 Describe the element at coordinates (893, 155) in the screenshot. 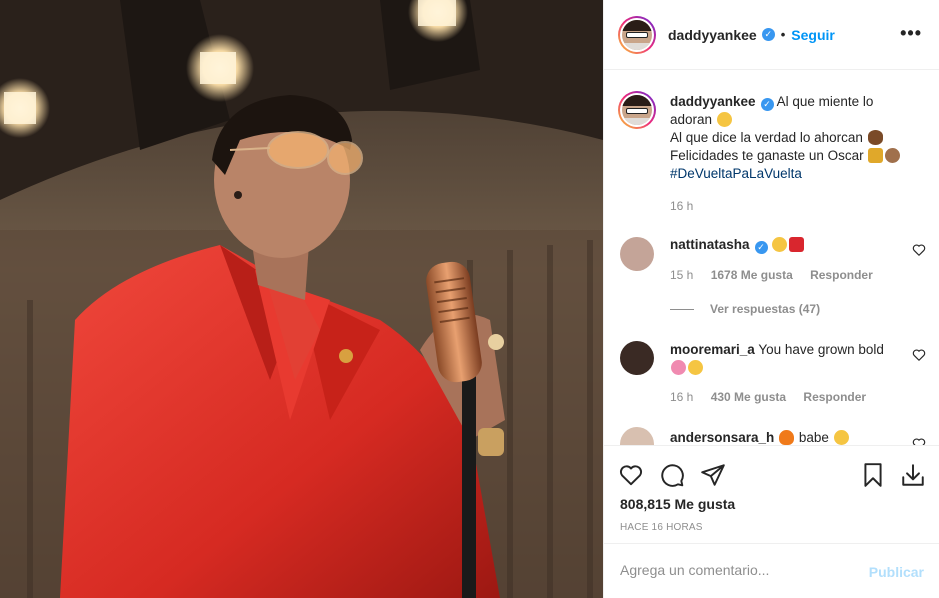

I see `clapping-emoji-icon` at that location.